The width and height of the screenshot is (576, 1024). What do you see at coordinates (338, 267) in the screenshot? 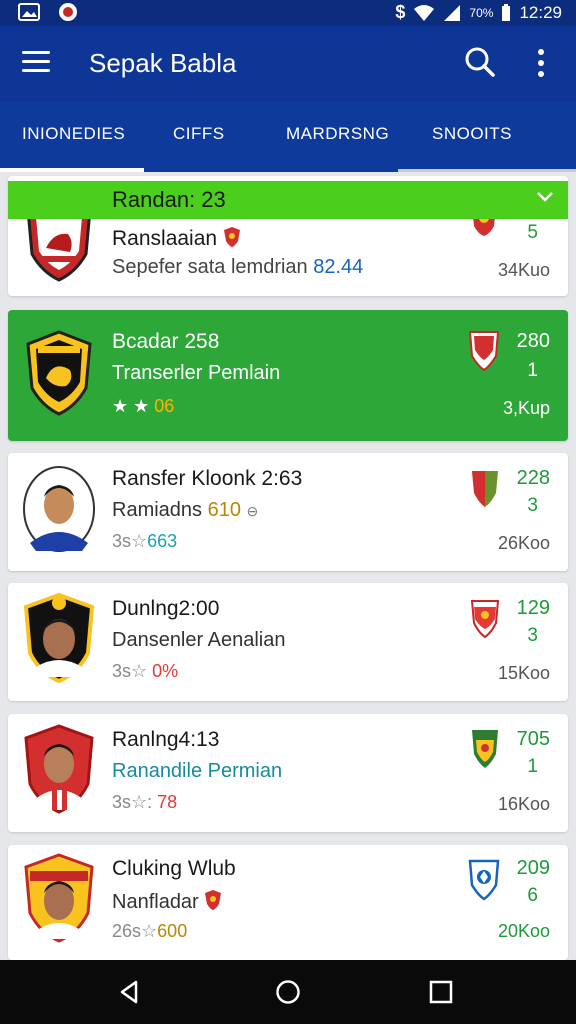
I see `player-stat: 82.44` at bounding box center [338, 267].